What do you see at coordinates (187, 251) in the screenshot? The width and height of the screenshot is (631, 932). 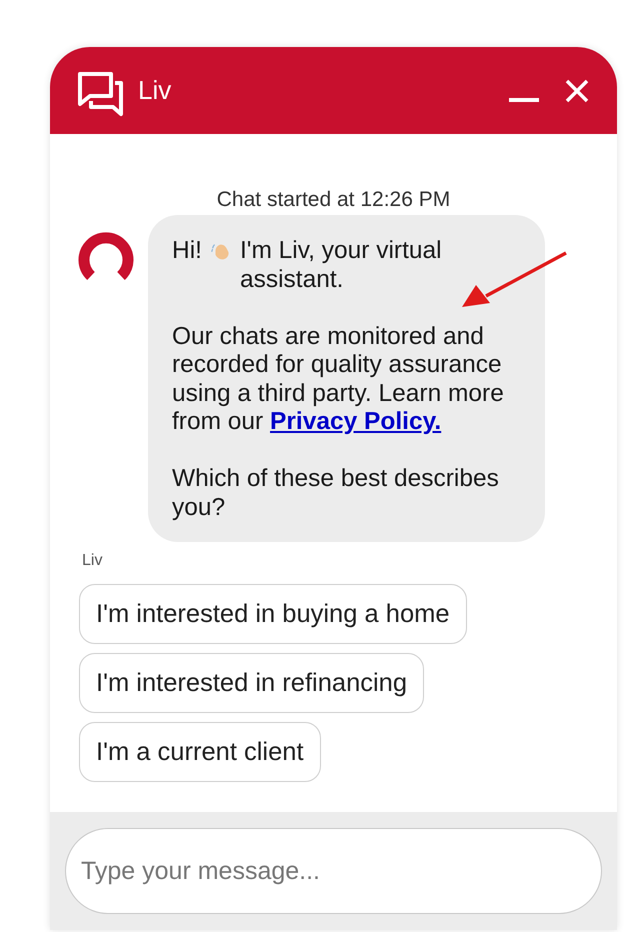 I see `greeting-text: Hi!` at bounding box center [187, 251].